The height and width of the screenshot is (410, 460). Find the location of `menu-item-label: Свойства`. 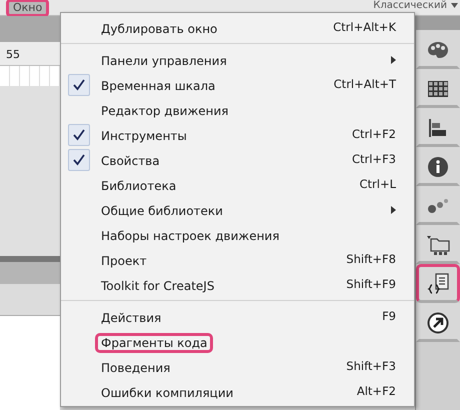

menu-item-label: Свойства is located at coordinates (130, 161).